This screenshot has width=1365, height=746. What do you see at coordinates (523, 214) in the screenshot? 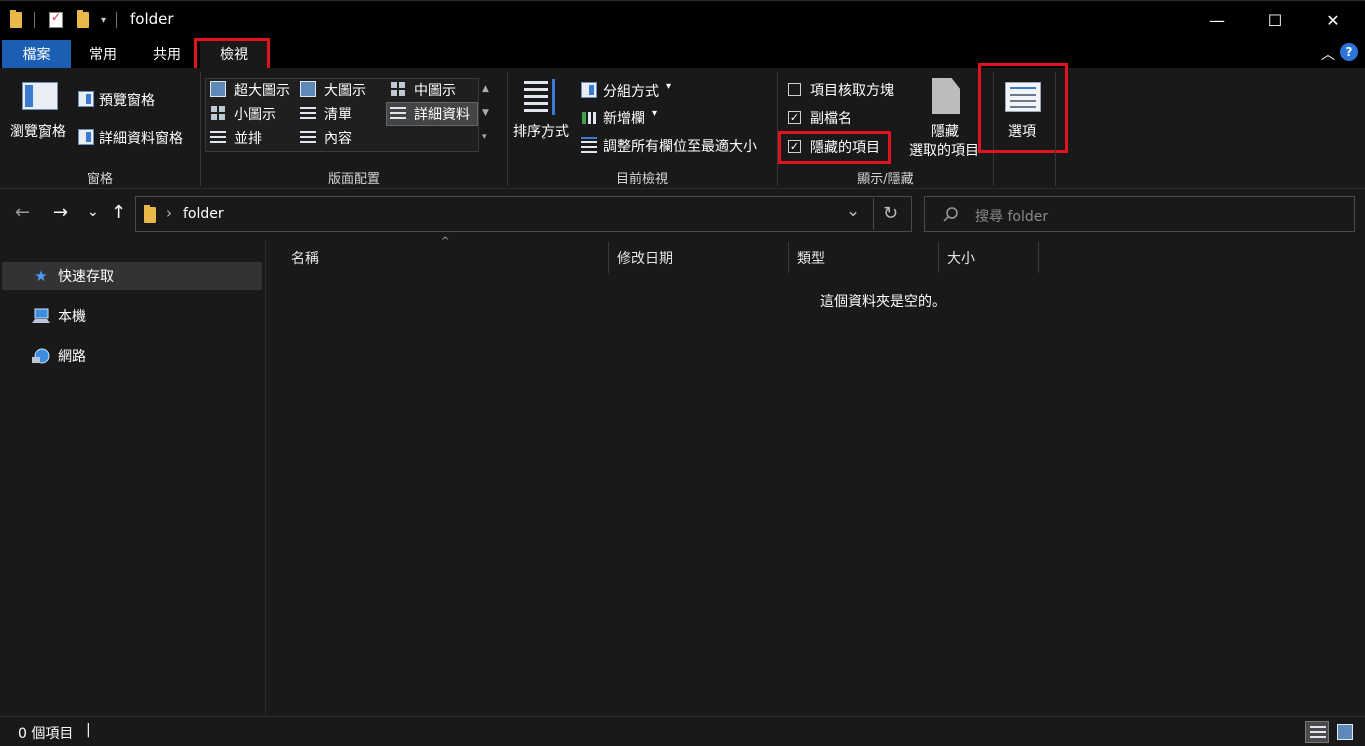
I see `address-bar: › folder ⌄ ↻` at bounding box center [523, 214].